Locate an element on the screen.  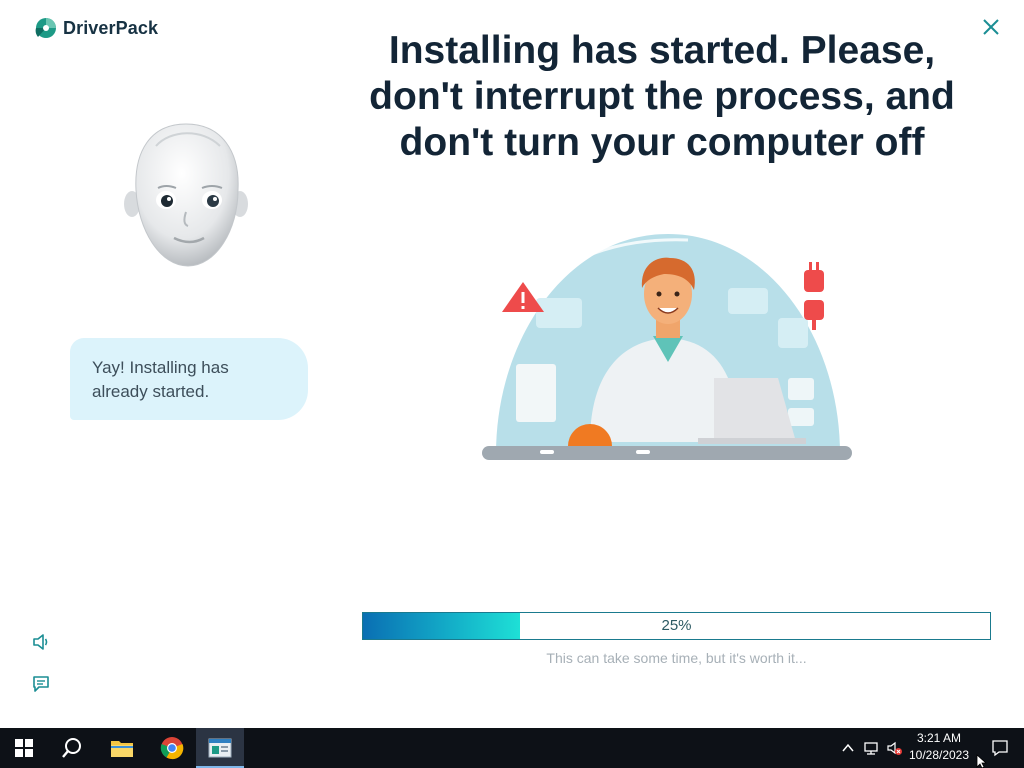
installer-illustration is located at coordinates (667, 347).